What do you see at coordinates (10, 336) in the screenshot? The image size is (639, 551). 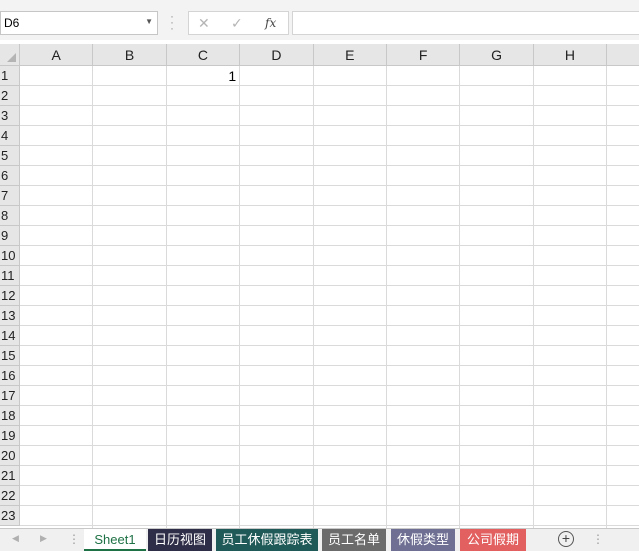 I see `row-header-14: 14` at bounding box center [10, 336].